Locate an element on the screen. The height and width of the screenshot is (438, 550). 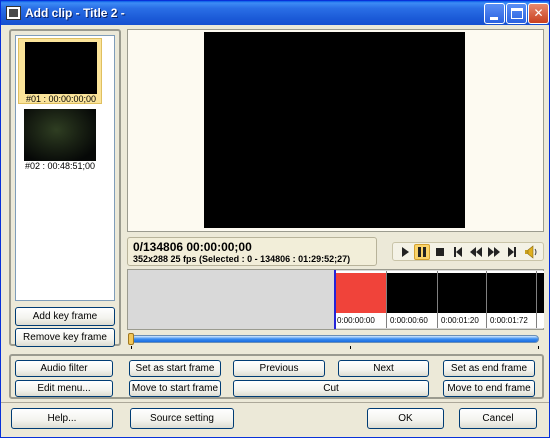
frame-time-text: 0/134806 00:00:00;00 is located at coordinates (192, 247).